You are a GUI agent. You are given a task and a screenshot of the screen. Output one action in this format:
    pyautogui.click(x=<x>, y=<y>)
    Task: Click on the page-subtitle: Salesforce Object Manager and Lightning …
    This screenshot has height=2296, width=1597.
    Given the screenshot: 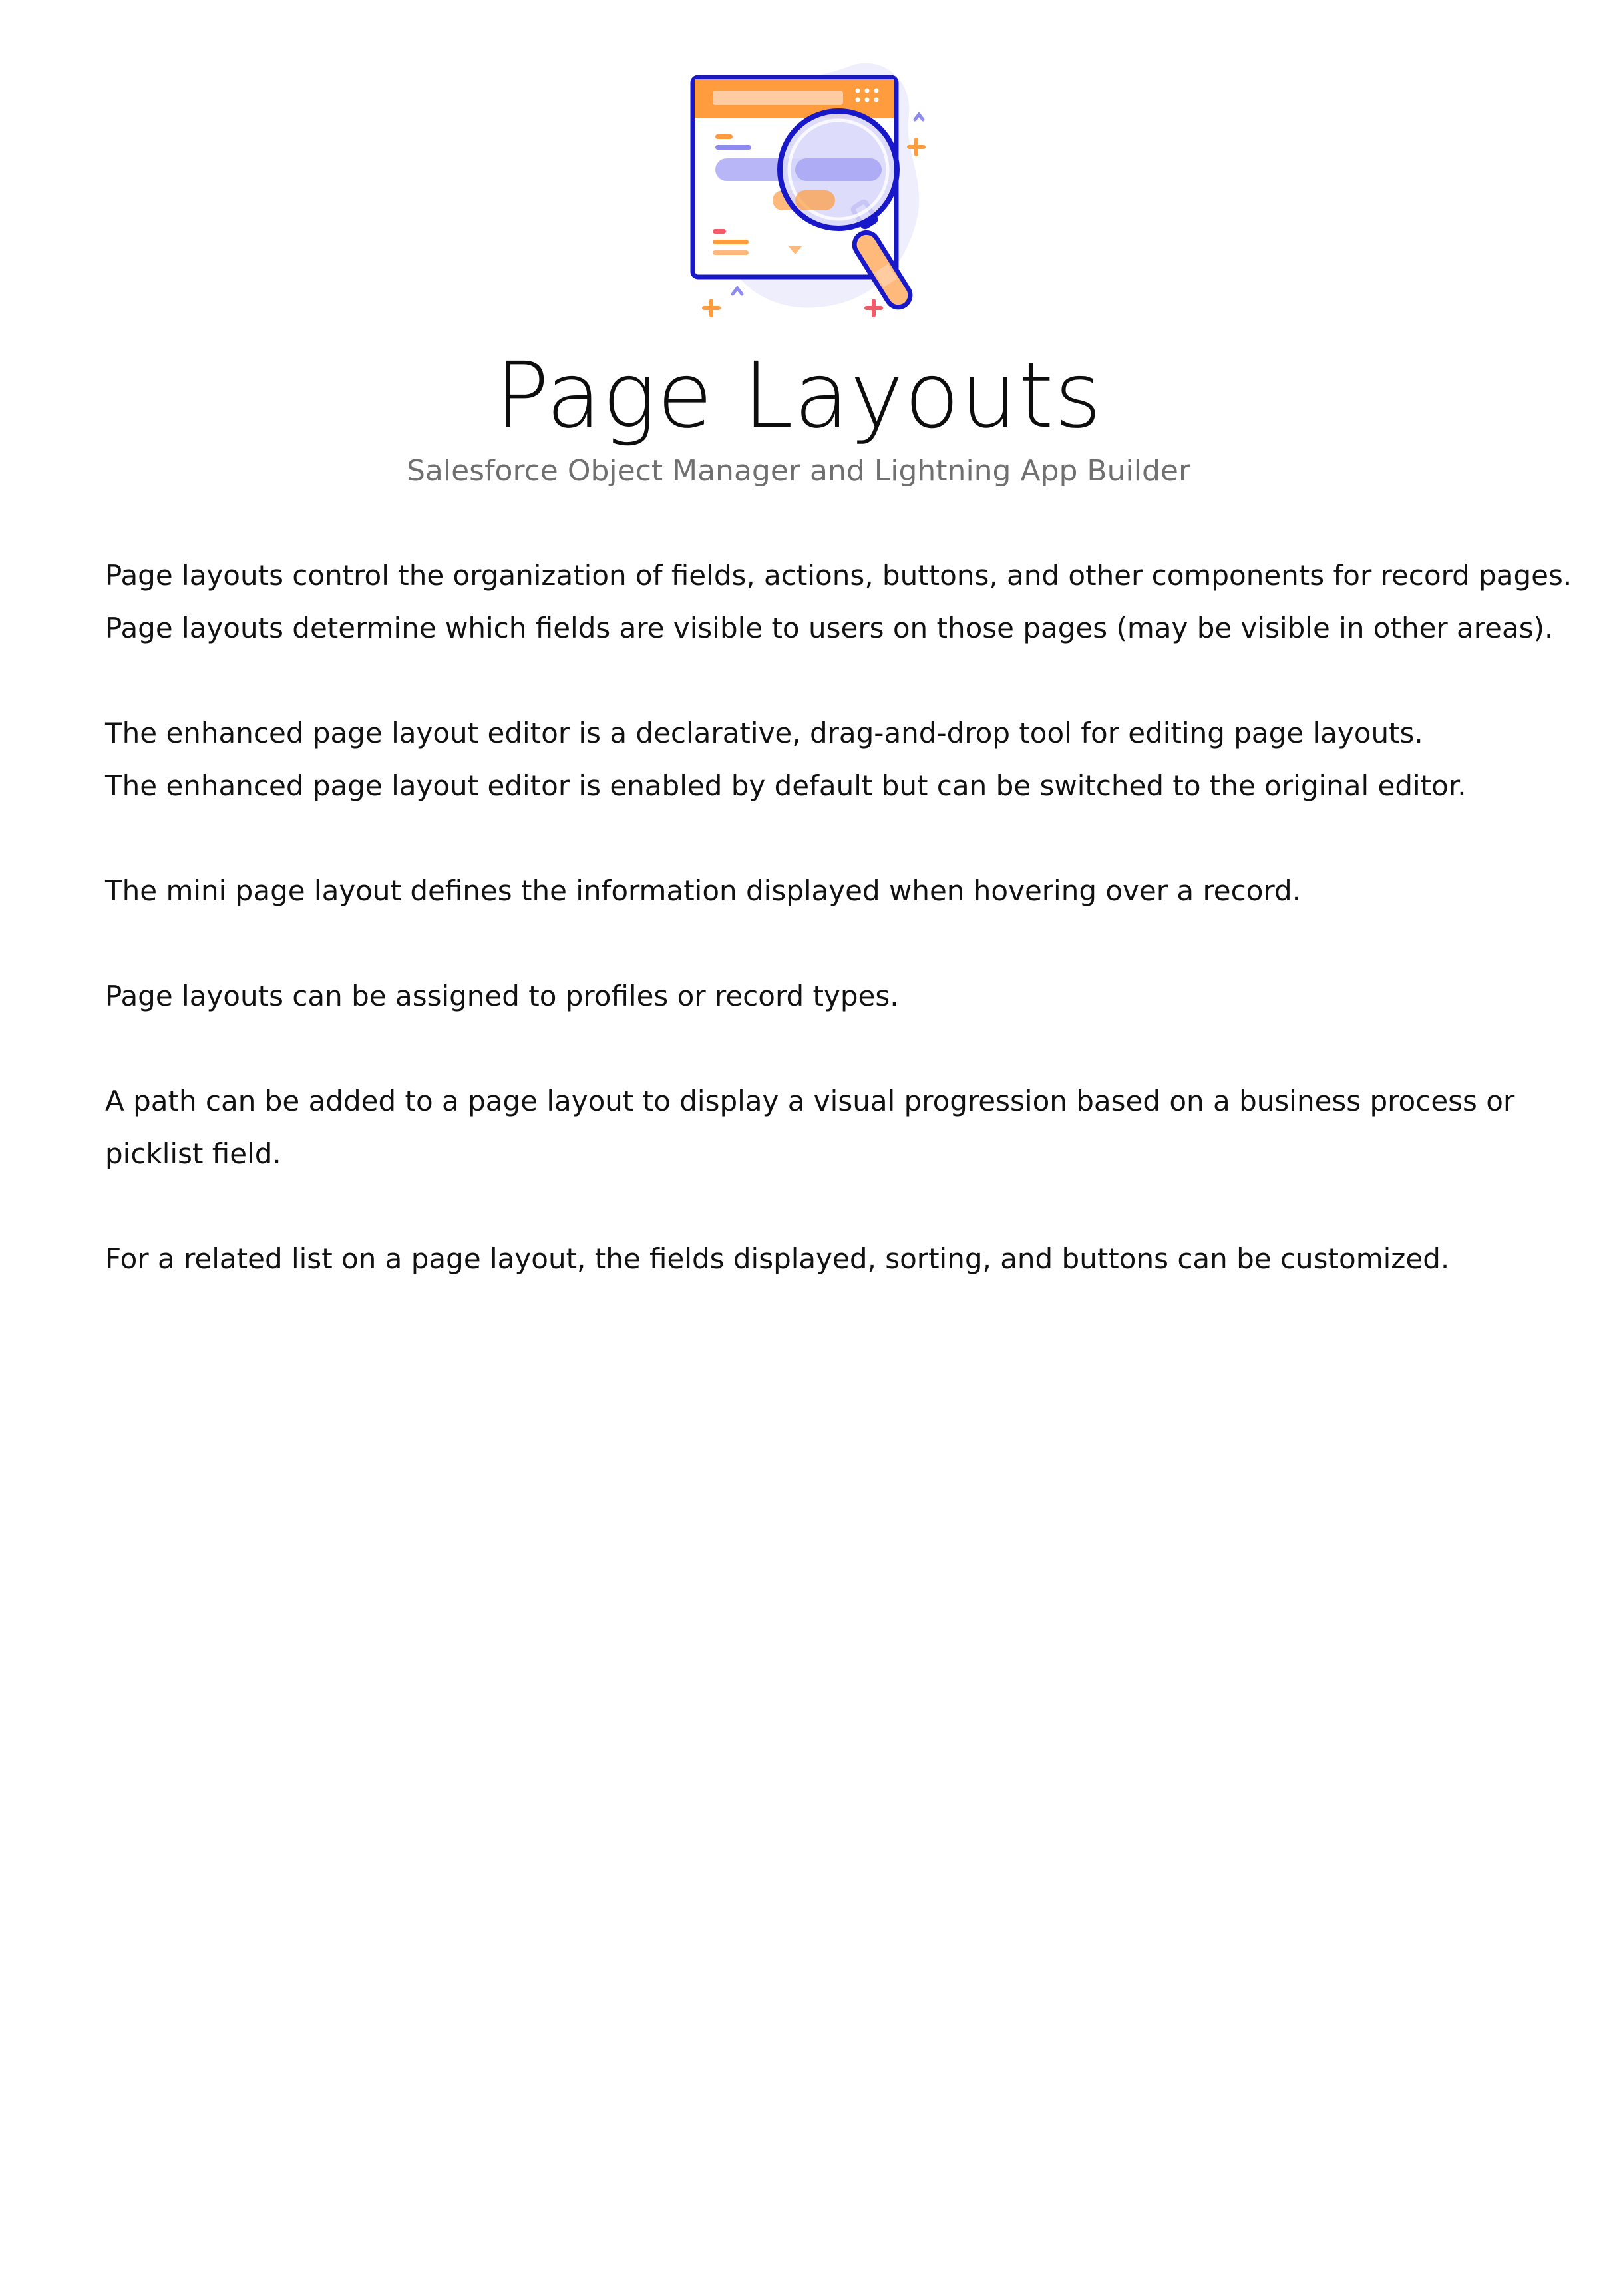 What is the action you would take?
    pyautogui.click(x=798, y=471)
    